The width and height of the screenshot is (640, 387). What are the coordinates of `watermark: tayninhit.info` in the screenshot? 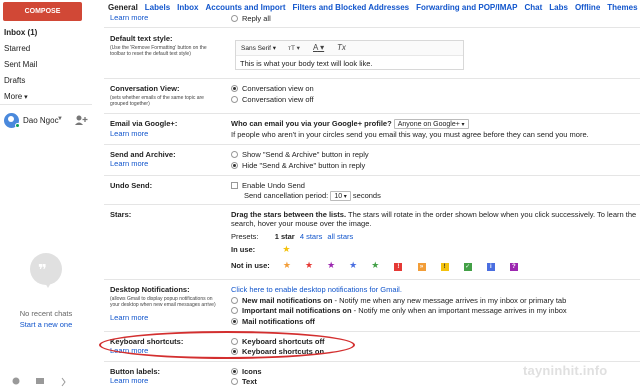 It's located at (565, 370).